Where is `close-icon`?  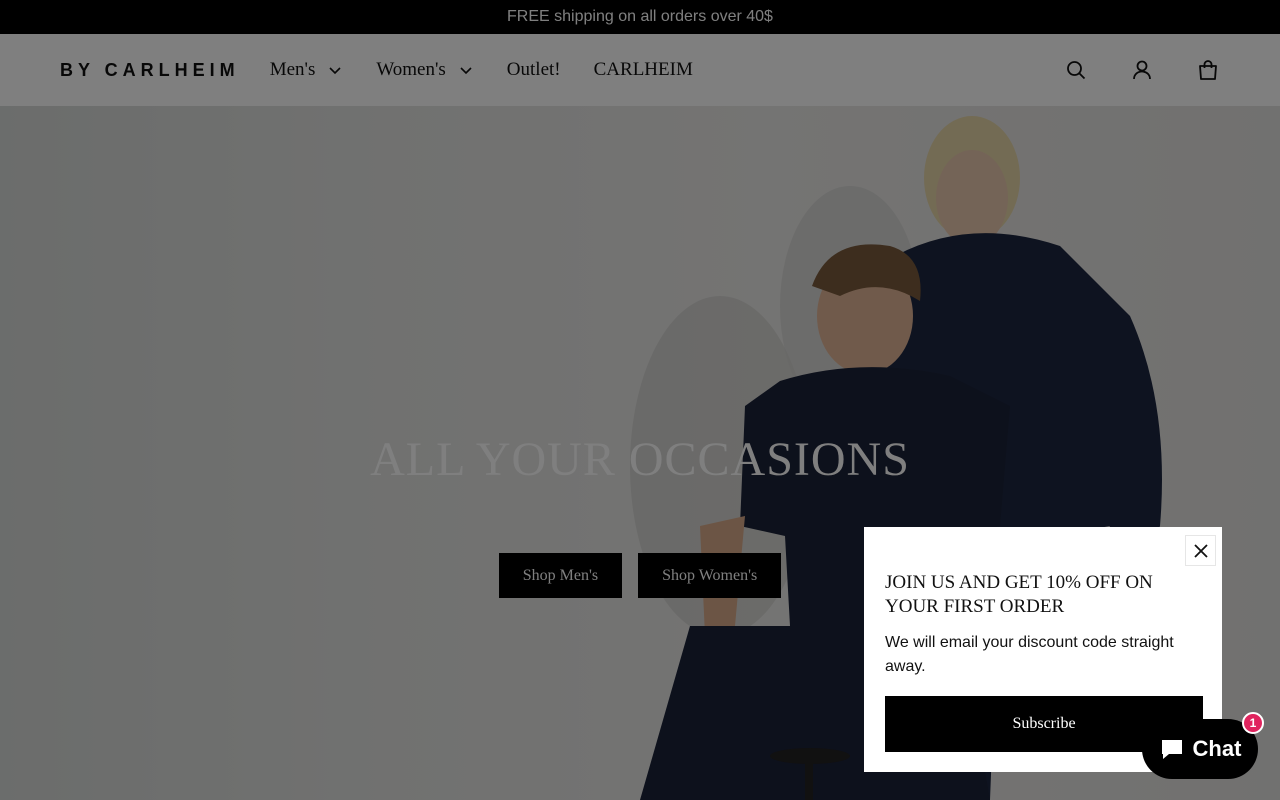 close-icon is located at coordinates (1200, 550).